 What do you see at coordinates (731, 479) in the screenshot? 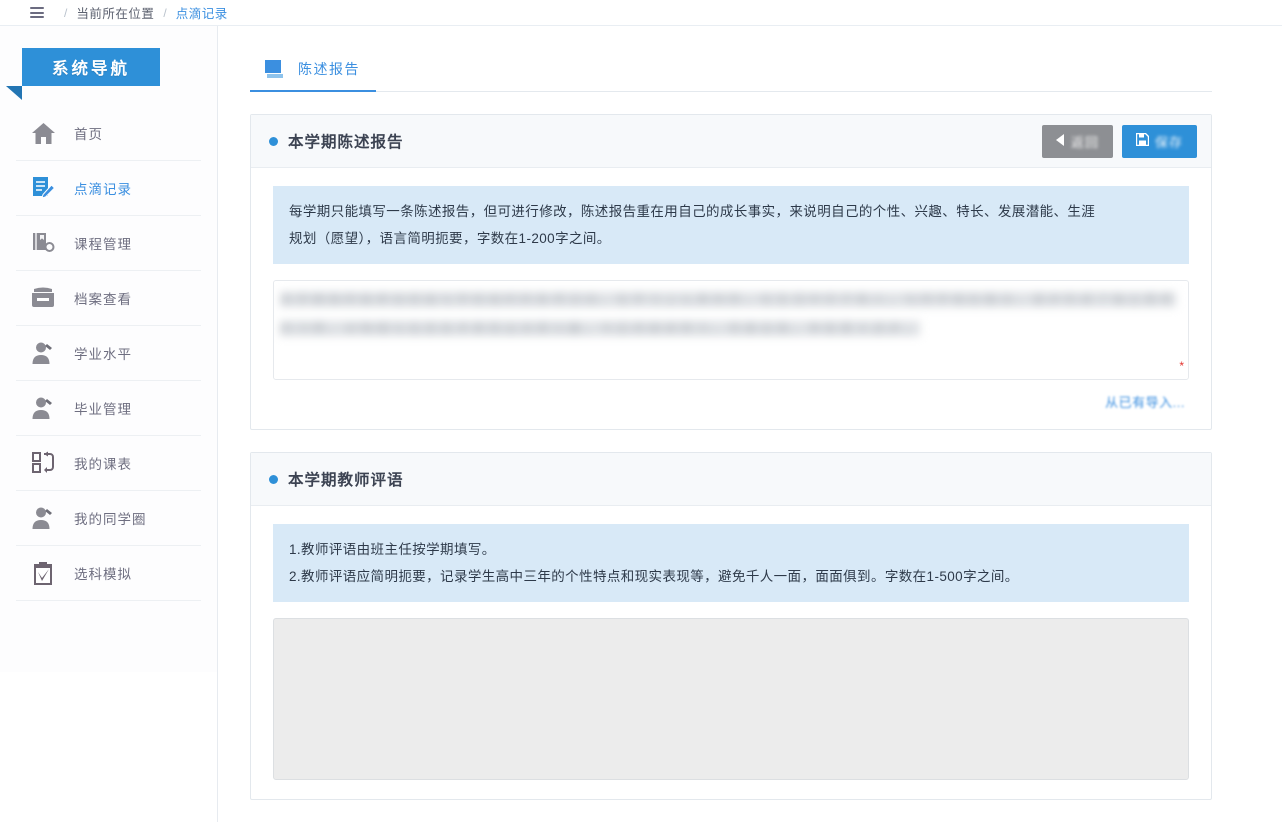
I see `teacher-comment-panel-header: 本学期教师评语` at bounding box center [731, 479].